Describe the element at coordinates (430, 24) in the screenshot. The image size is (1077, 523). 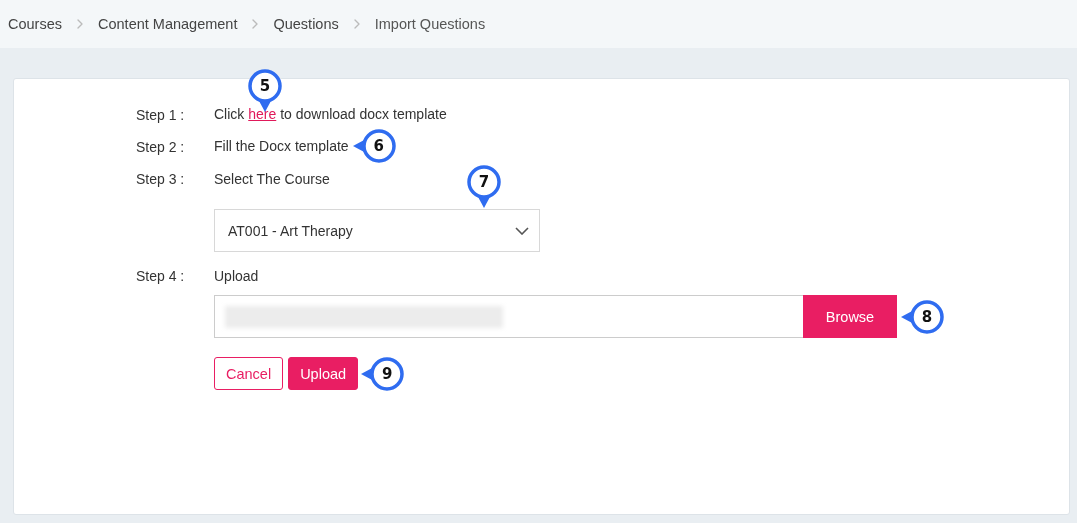
I see `breadcrumb-link: Import Questions` at that location.